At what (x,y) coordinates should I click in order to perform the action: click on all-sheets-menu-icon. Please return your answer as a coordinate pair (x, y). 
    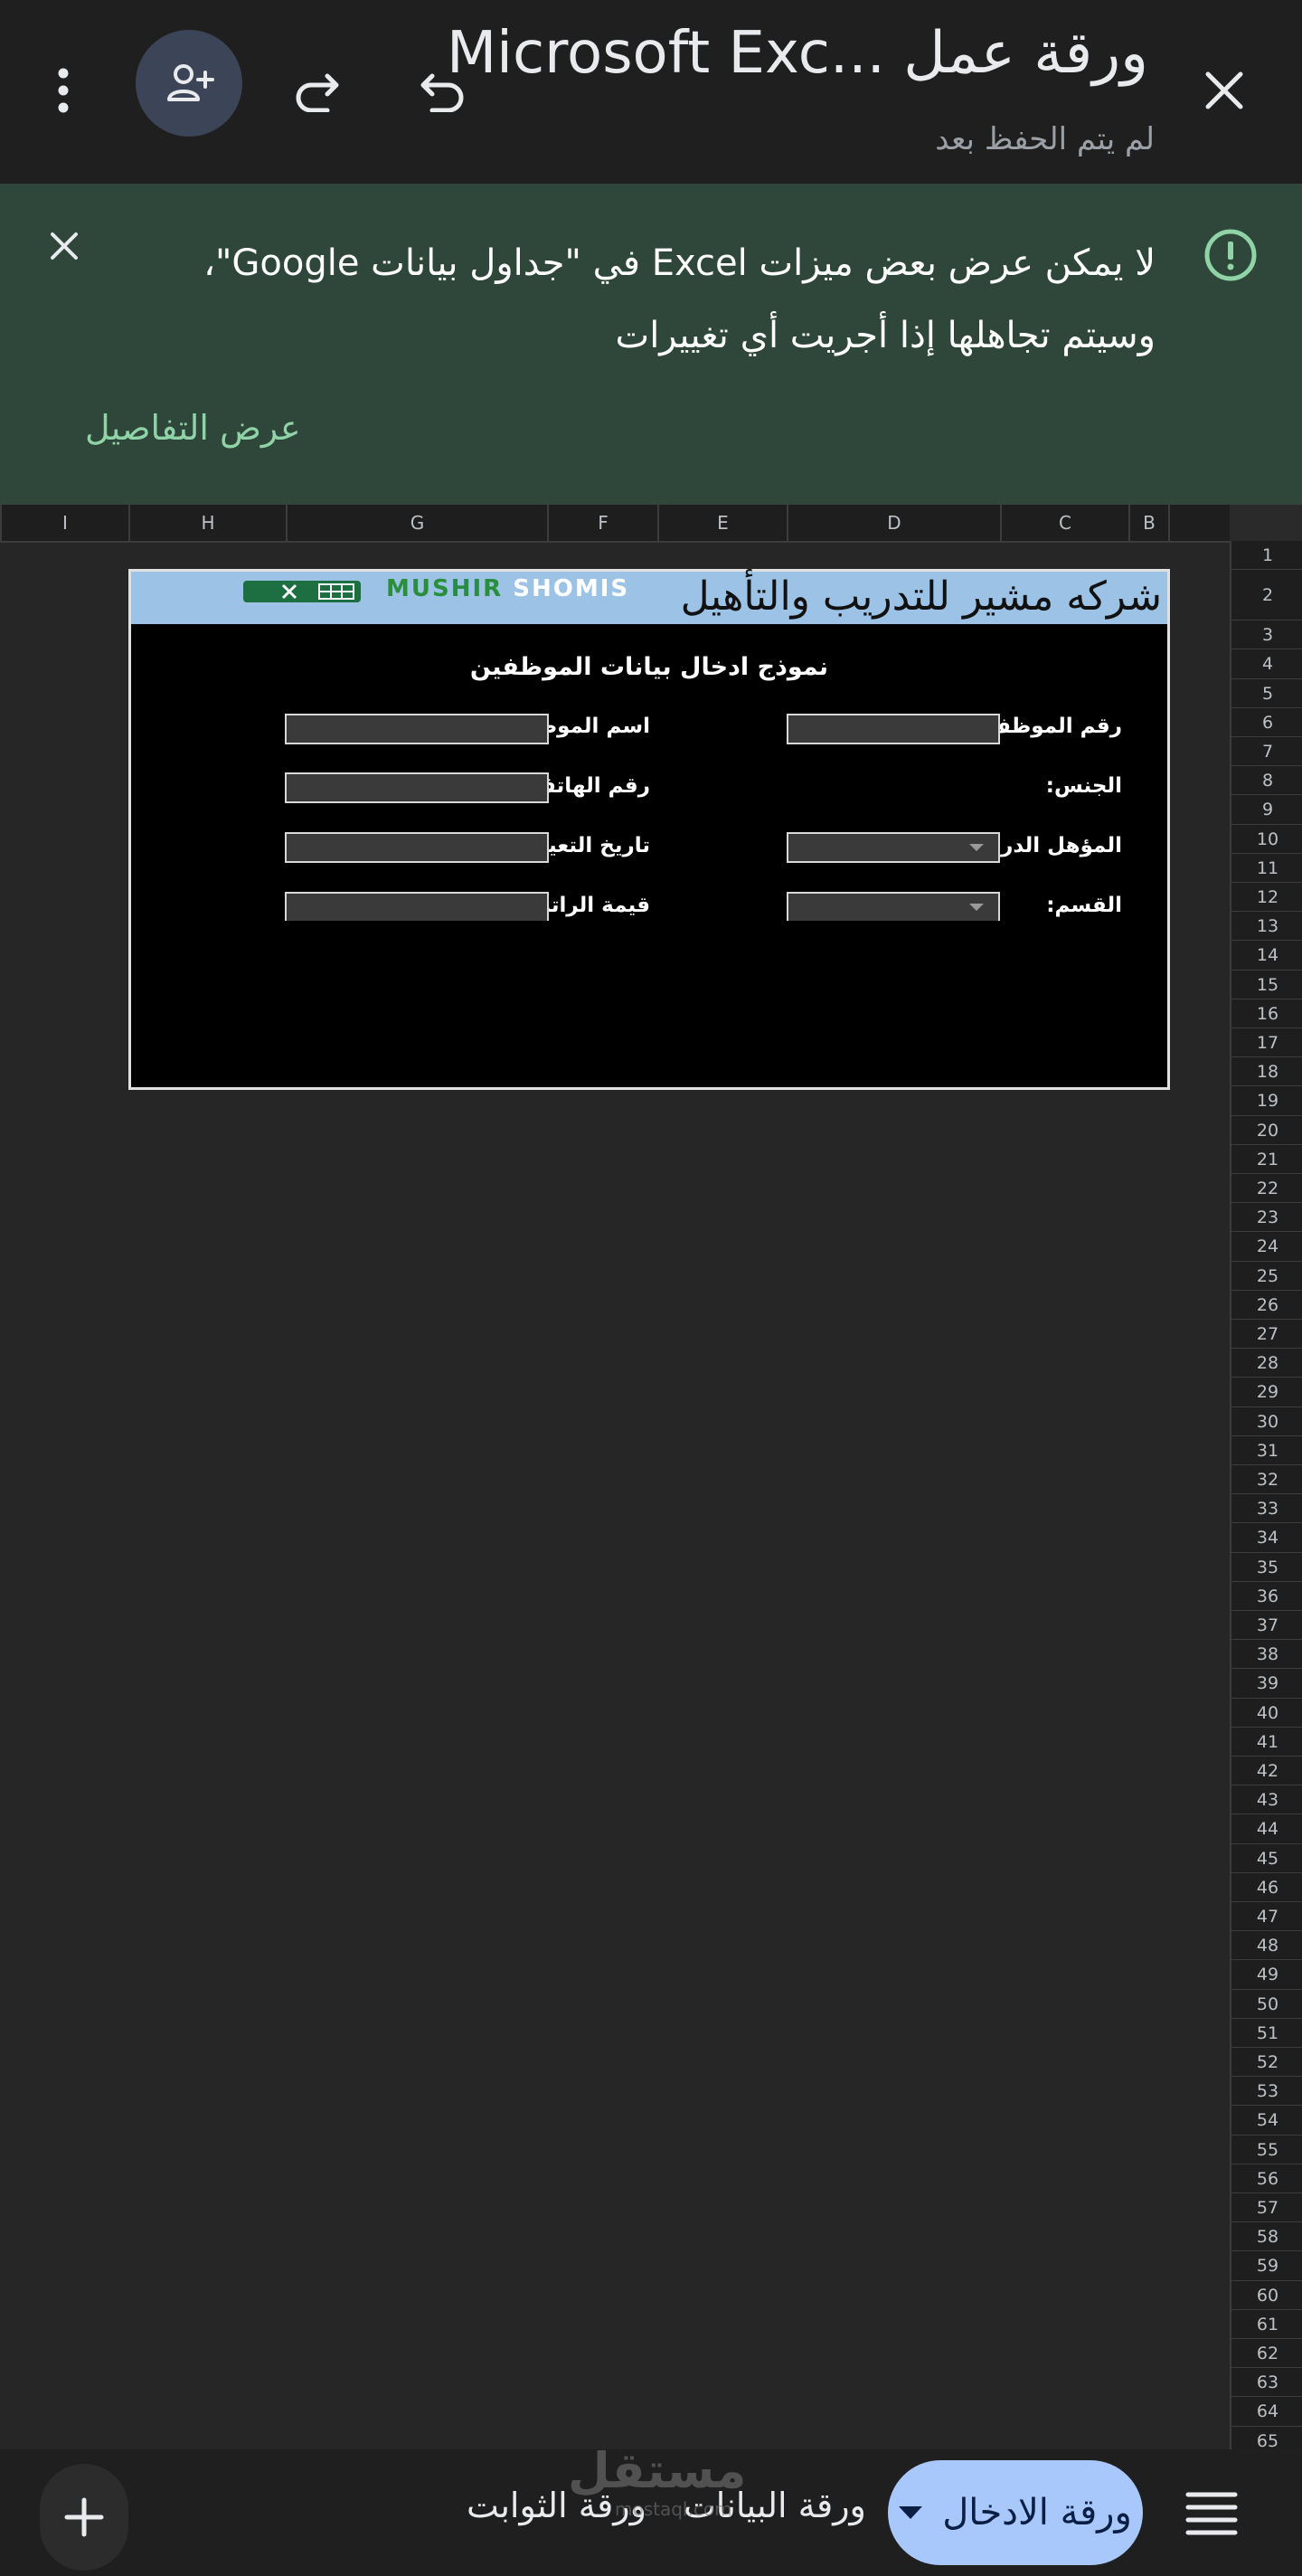
    Looking at the image, I should click on (1212, 2512).